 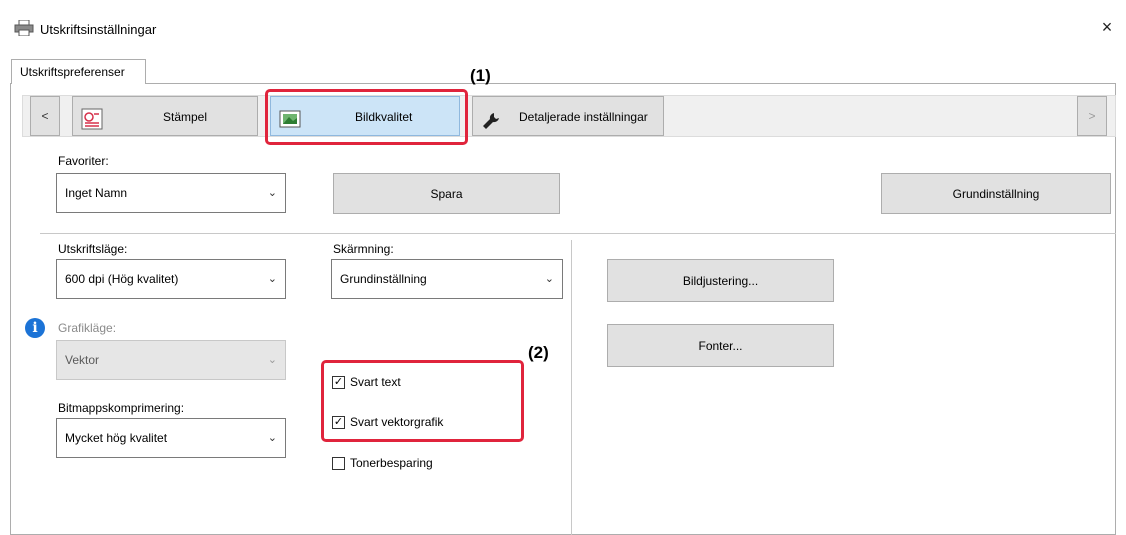 What do you see at coordinates (171, 360) in the screenshot?
I see `graphics-mode-select: Vektor ⌄` at bounding box center [171, 360].